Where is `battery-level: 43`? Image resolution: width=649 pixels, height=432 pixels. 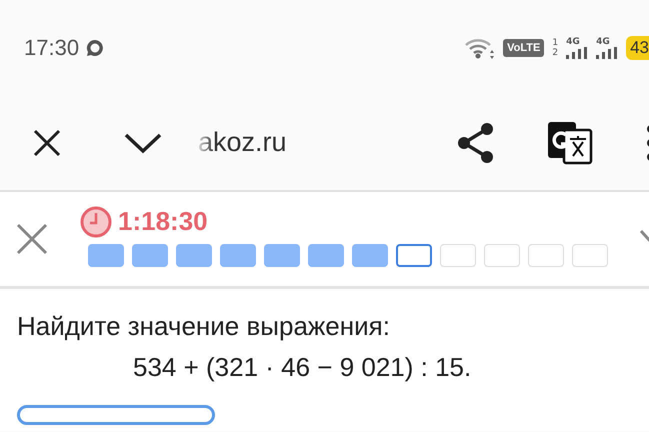 battery-level: 43 is located at coordinates (637, 48).